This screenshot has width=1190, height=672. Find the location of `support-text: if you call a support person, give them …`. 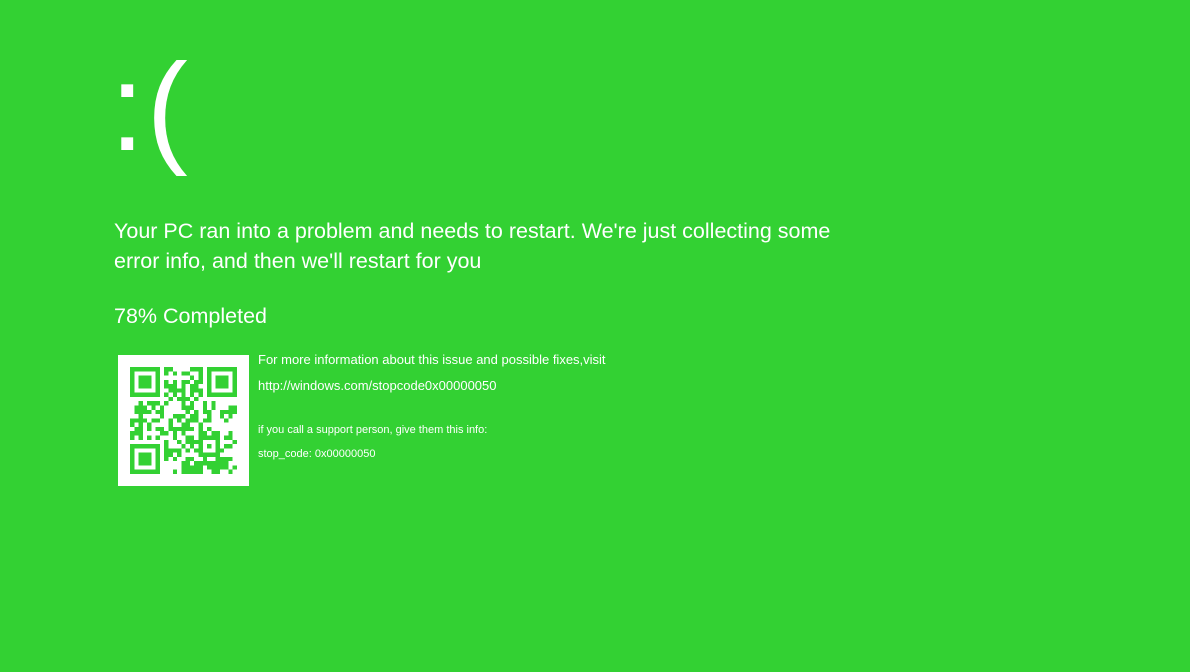

support-text: if you call a support person, give them … is located at coordinates (373, 430).